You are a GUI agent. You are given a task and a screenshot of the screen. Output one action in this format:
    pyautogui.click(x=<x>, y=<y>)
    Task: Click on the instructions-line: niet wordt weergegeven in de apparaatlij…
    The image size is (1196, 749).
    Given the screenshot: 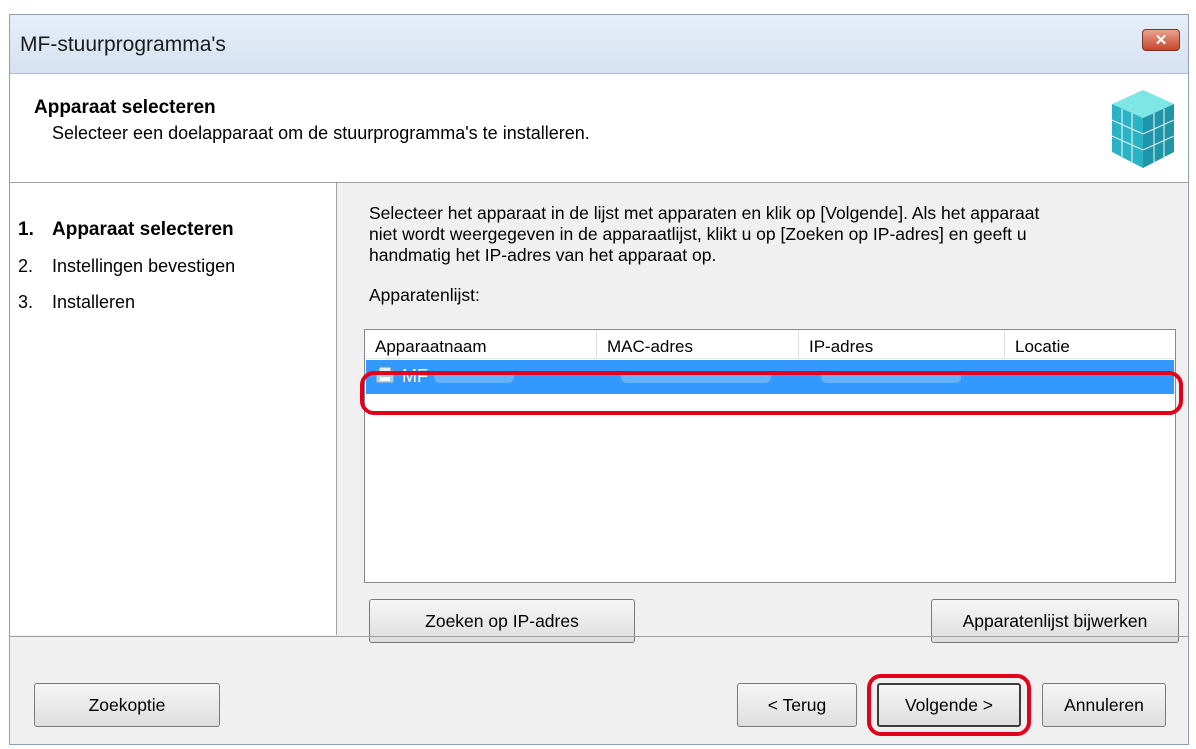 What is the action you would take?
    pyautogui.click(x=698, y=234)
    